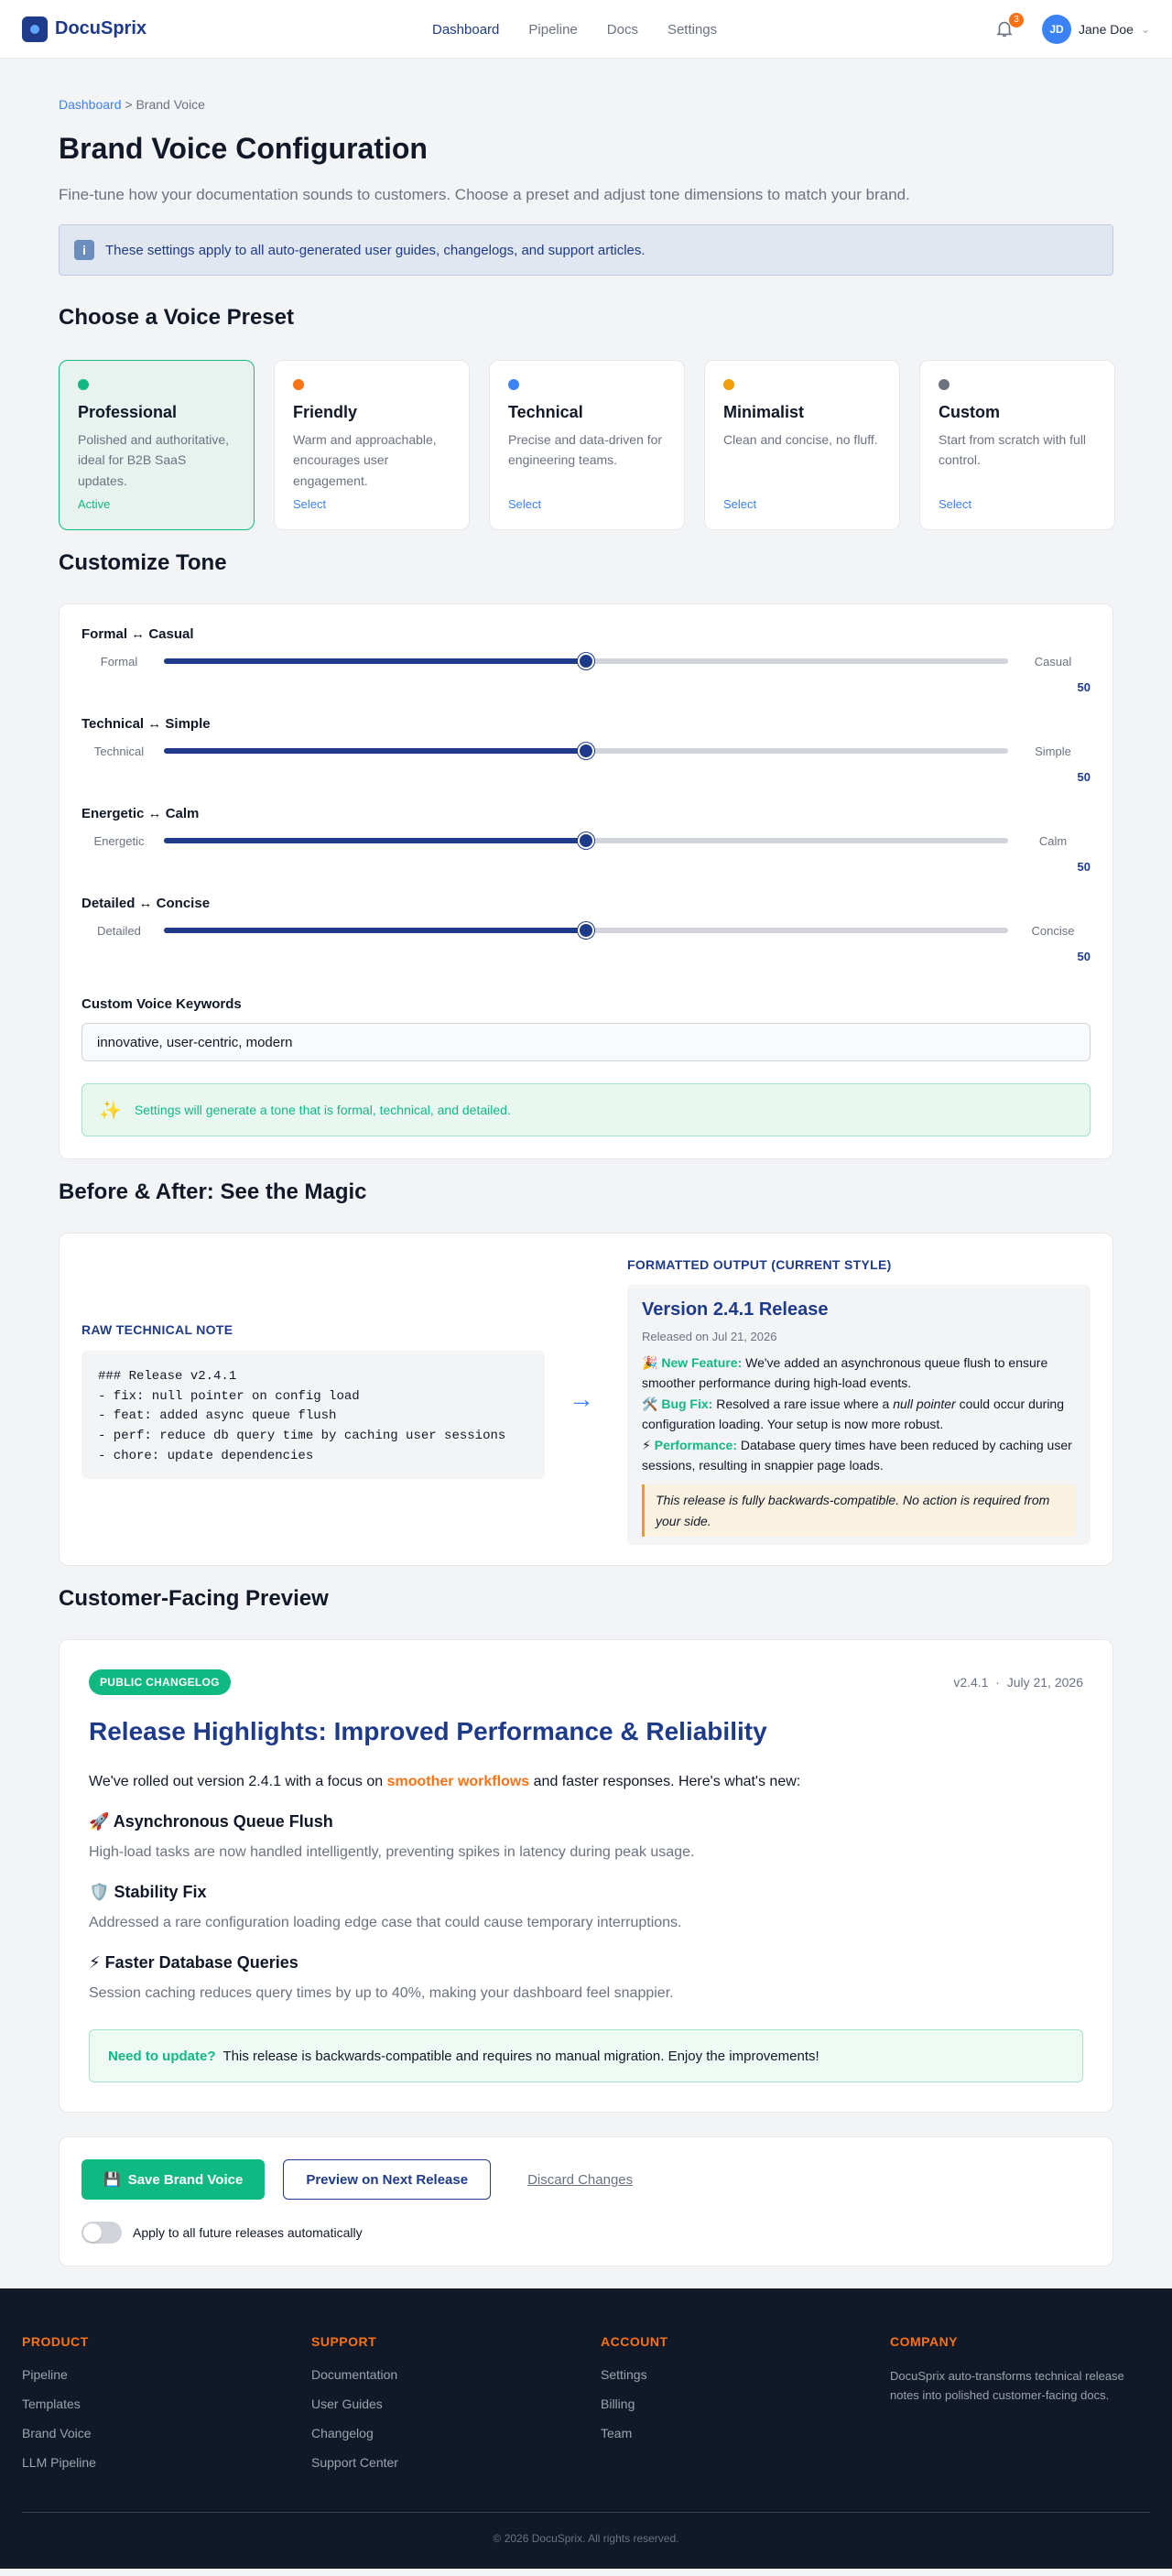 The image size is (1172, 2576). Describe the element at coordinates (325, 412) in the screenshot. I see `preset-name: Friendly` at that location.